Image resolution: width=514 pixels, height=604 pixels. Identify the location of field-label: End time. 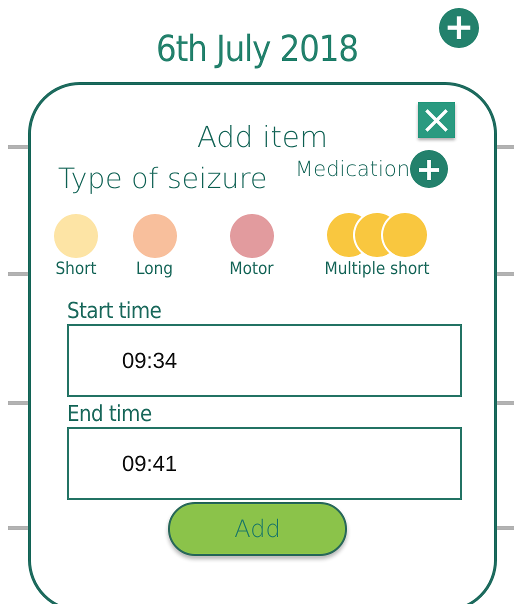
(110, 414).